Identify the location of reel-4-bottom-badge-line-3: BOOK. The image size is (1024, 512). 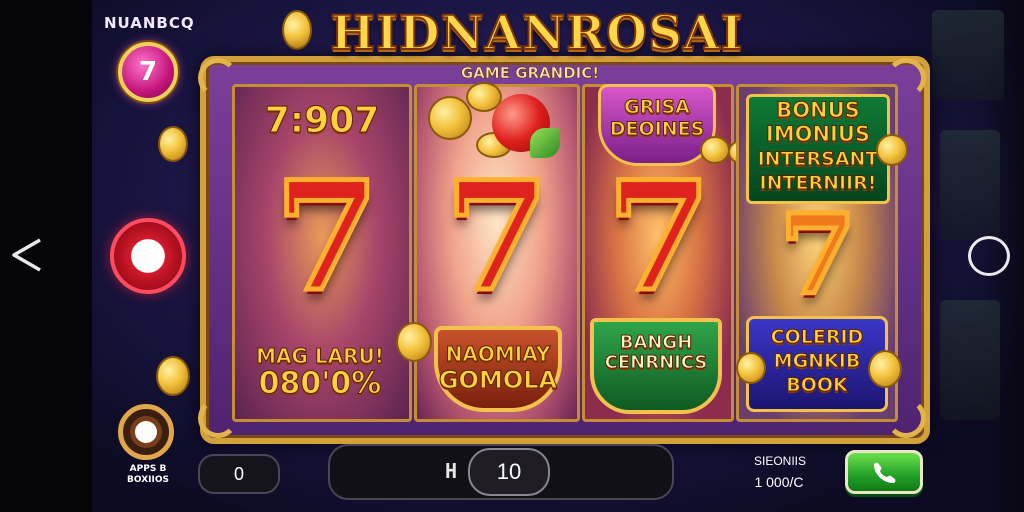
(817, 385).